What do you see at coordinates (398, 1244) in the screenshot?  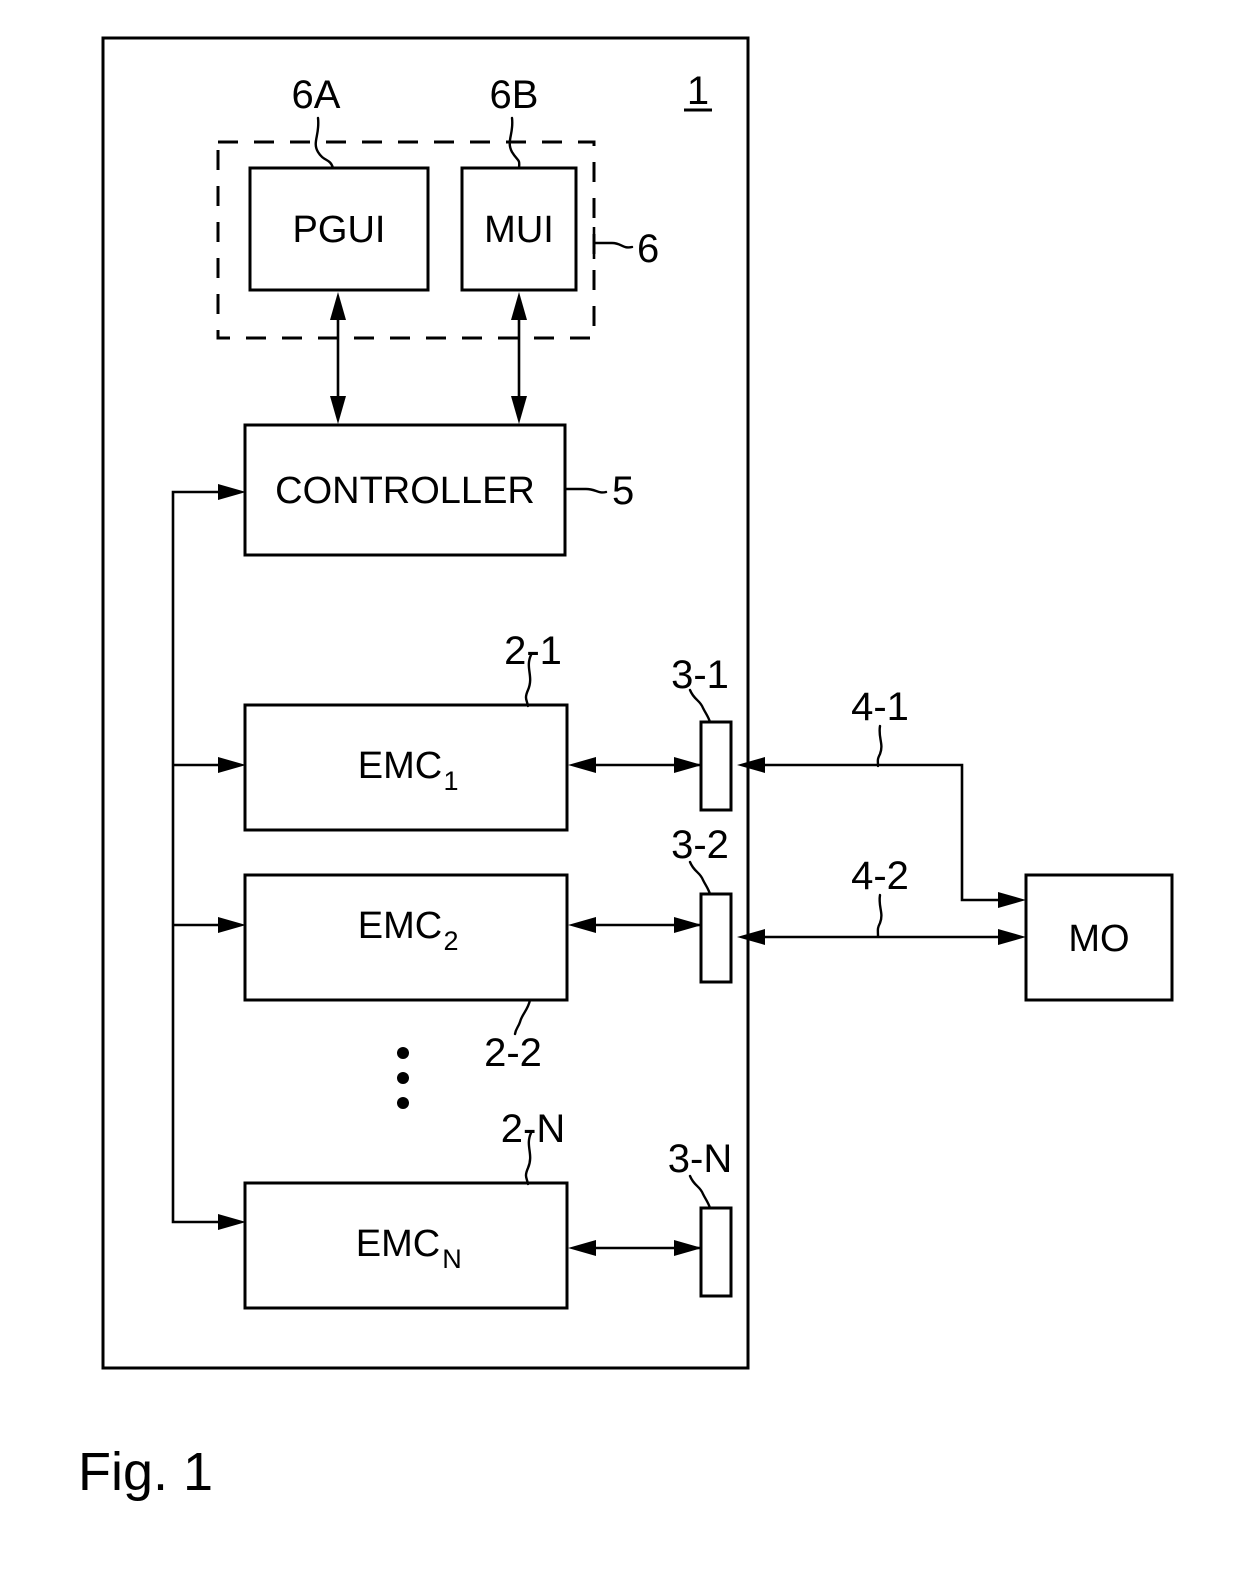 I see `emcn-label: EMC` at bounding box center [398, 1244].